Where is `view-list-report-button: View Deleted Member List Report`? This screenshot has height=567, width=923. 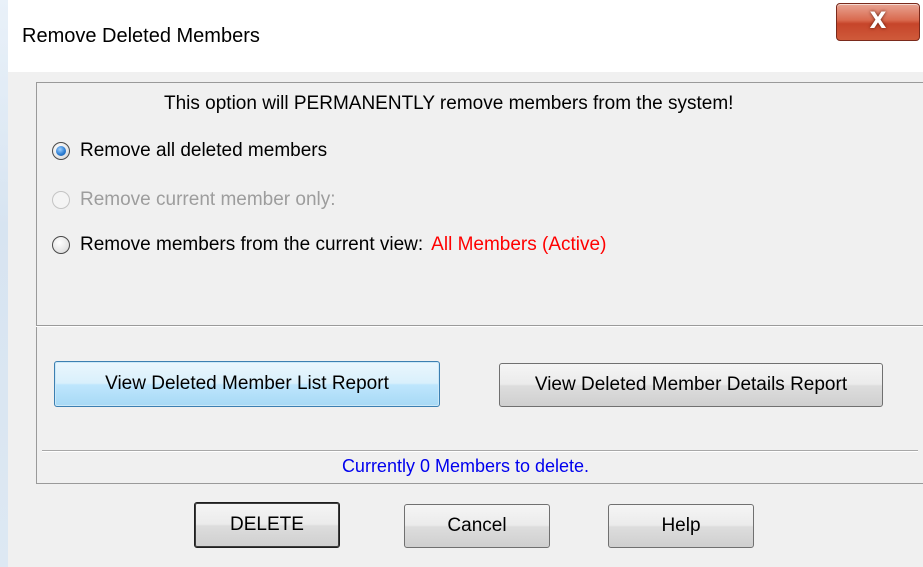
view-list-report-button: View Deleted Member List Report is located at coordinates (247, 384).